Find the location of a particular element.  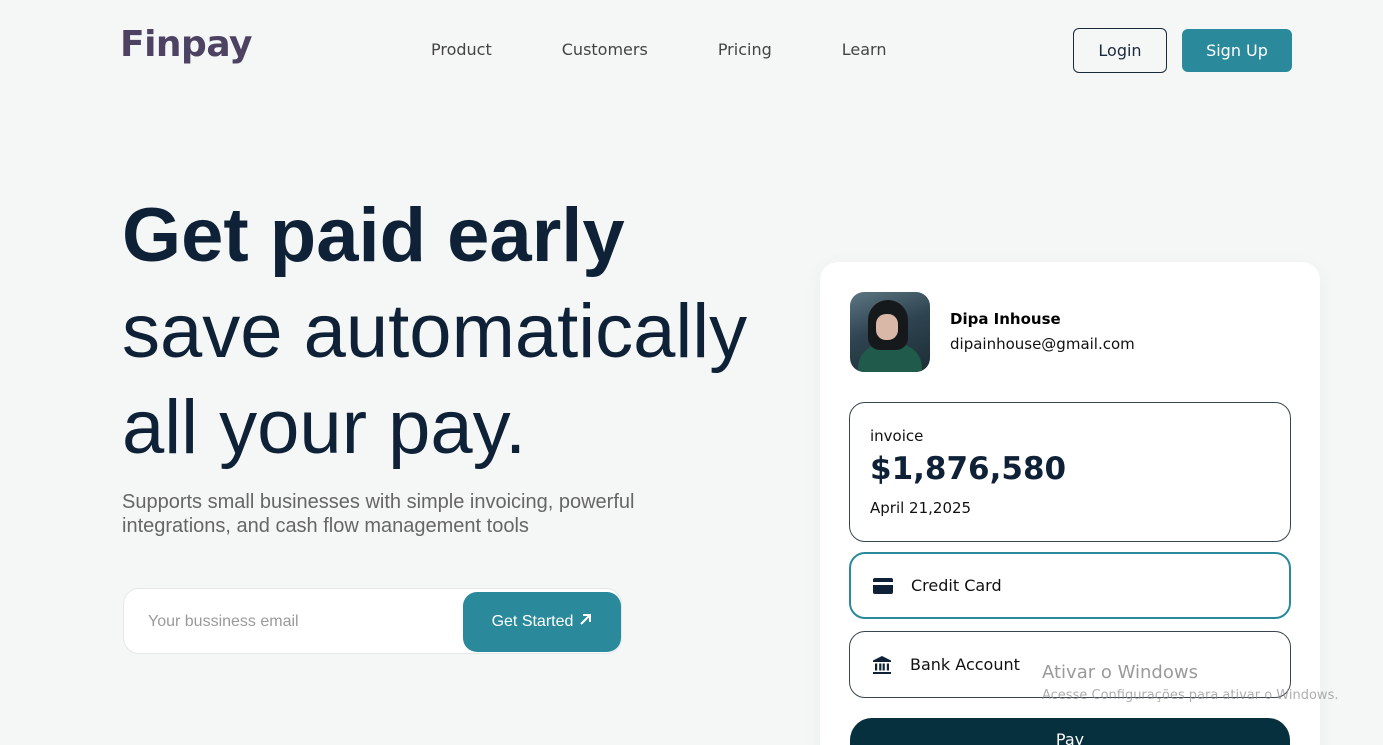

invoice-label: invoice is located at coordinates (897, 436).